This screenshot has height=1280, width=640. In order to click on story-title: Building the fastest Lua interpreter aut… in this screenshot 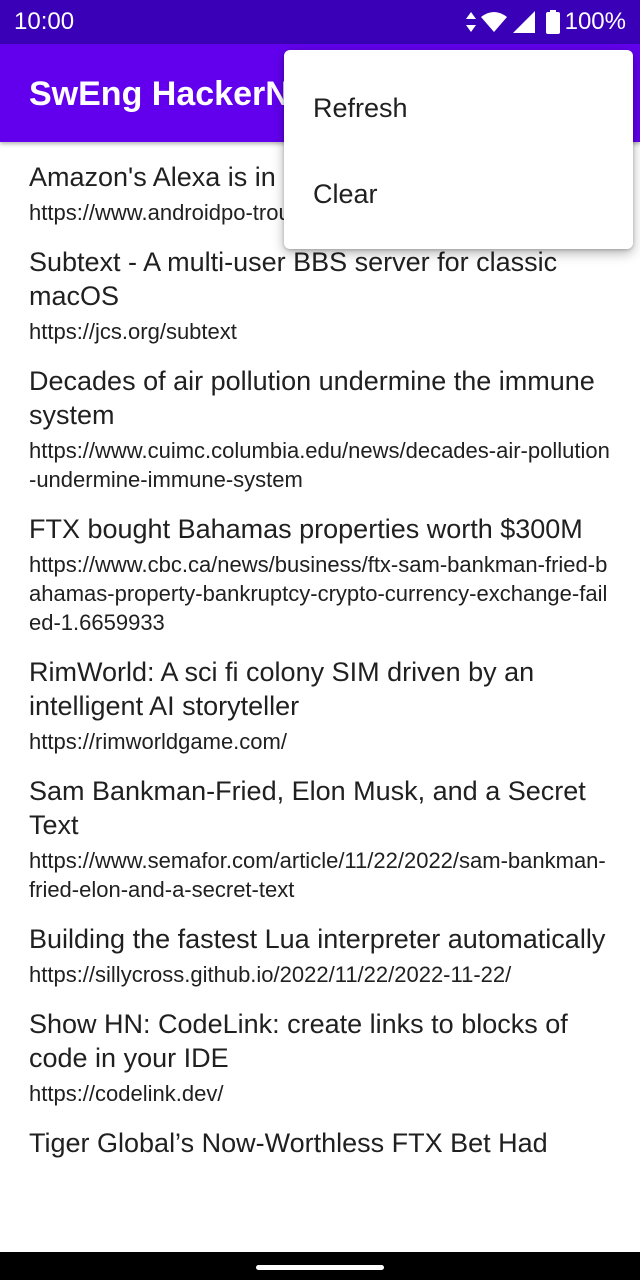, I will do `click(317, 939)`.